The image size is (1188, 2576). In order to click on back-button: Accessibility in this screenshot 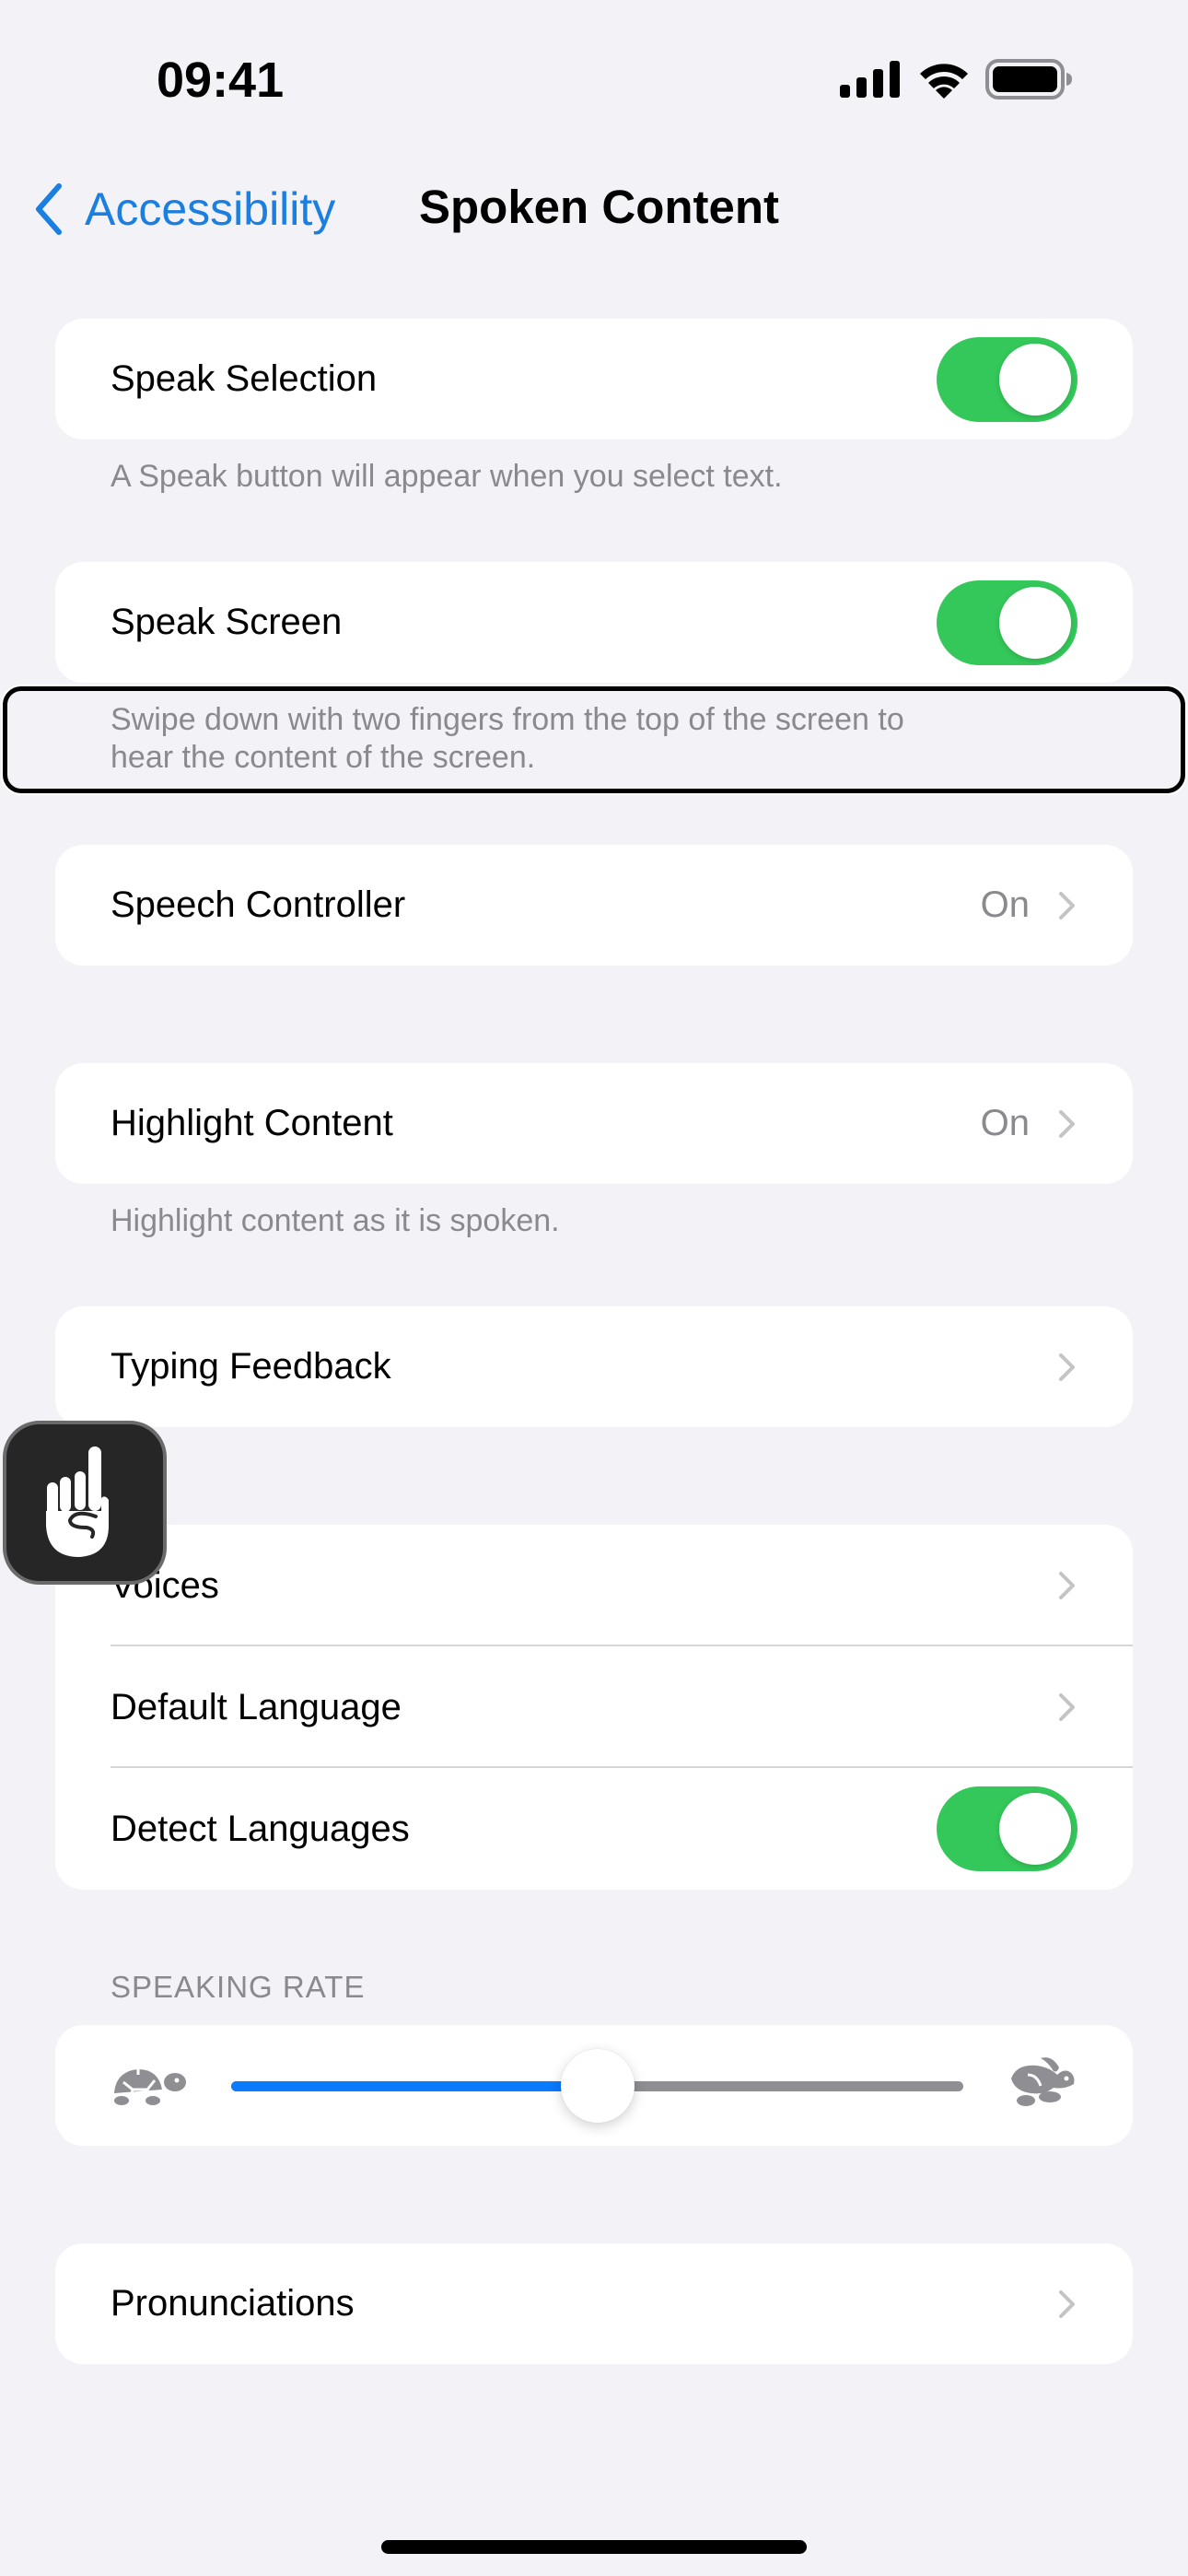, I will do `click(184, 209)`.